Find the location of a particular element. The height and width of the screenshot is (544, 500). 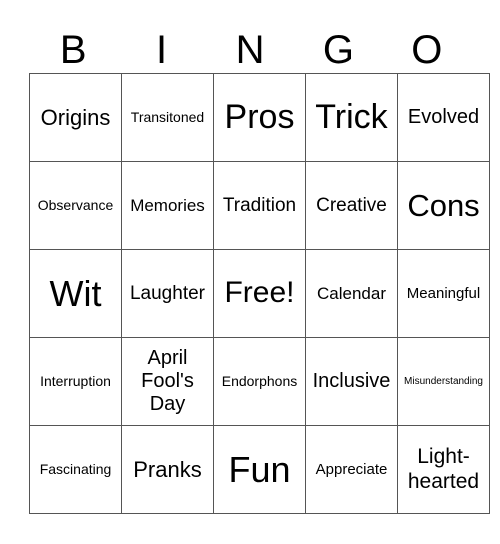

bingo-header: B I N G O is located at coordinates (250, 50).